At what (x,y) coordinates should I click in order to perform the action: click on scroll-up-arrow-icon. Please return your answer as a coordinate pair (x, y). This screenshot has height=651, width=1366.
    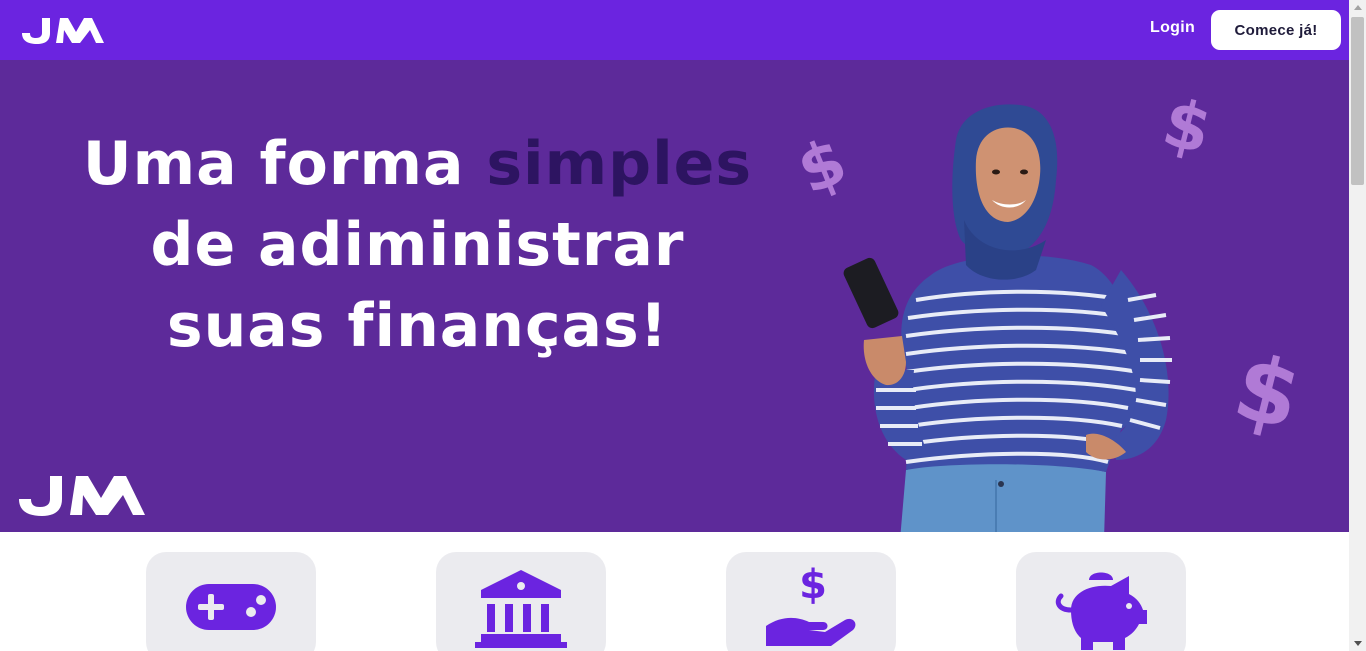
    Looking at the image, I should click on (1358, 7).